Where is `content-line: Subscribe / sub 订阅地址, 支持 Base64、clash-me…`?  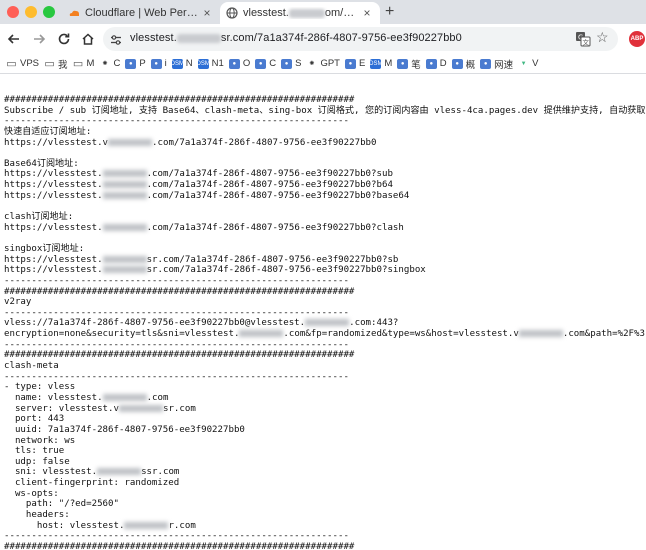 content-line: Subscribe / sub 订阅地址, 支持 Base64、clash-me… is located at coordinates (325, 110).